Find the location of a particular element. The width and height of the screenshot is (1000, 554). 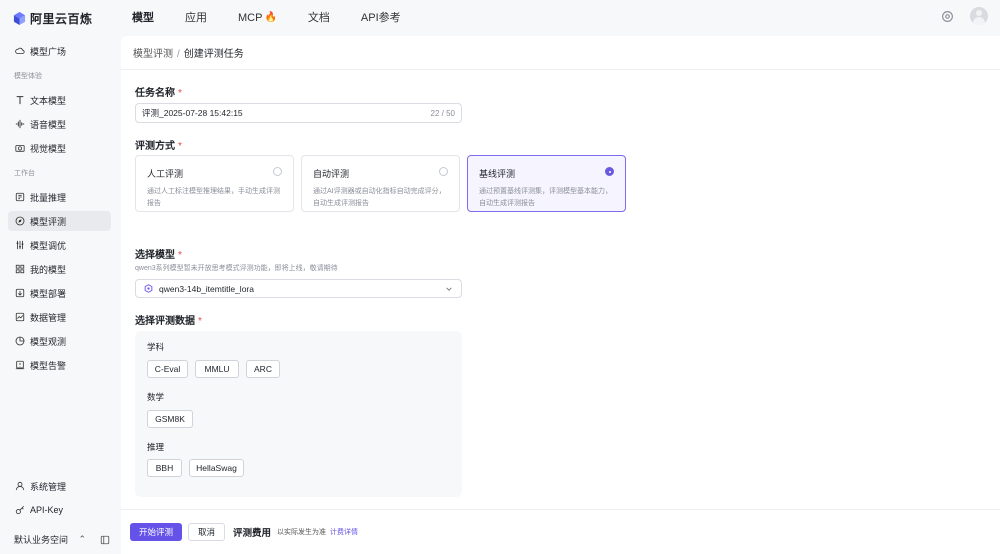

sidebar-item-text-model: 文本模型 is located at coordinates (59, 100).